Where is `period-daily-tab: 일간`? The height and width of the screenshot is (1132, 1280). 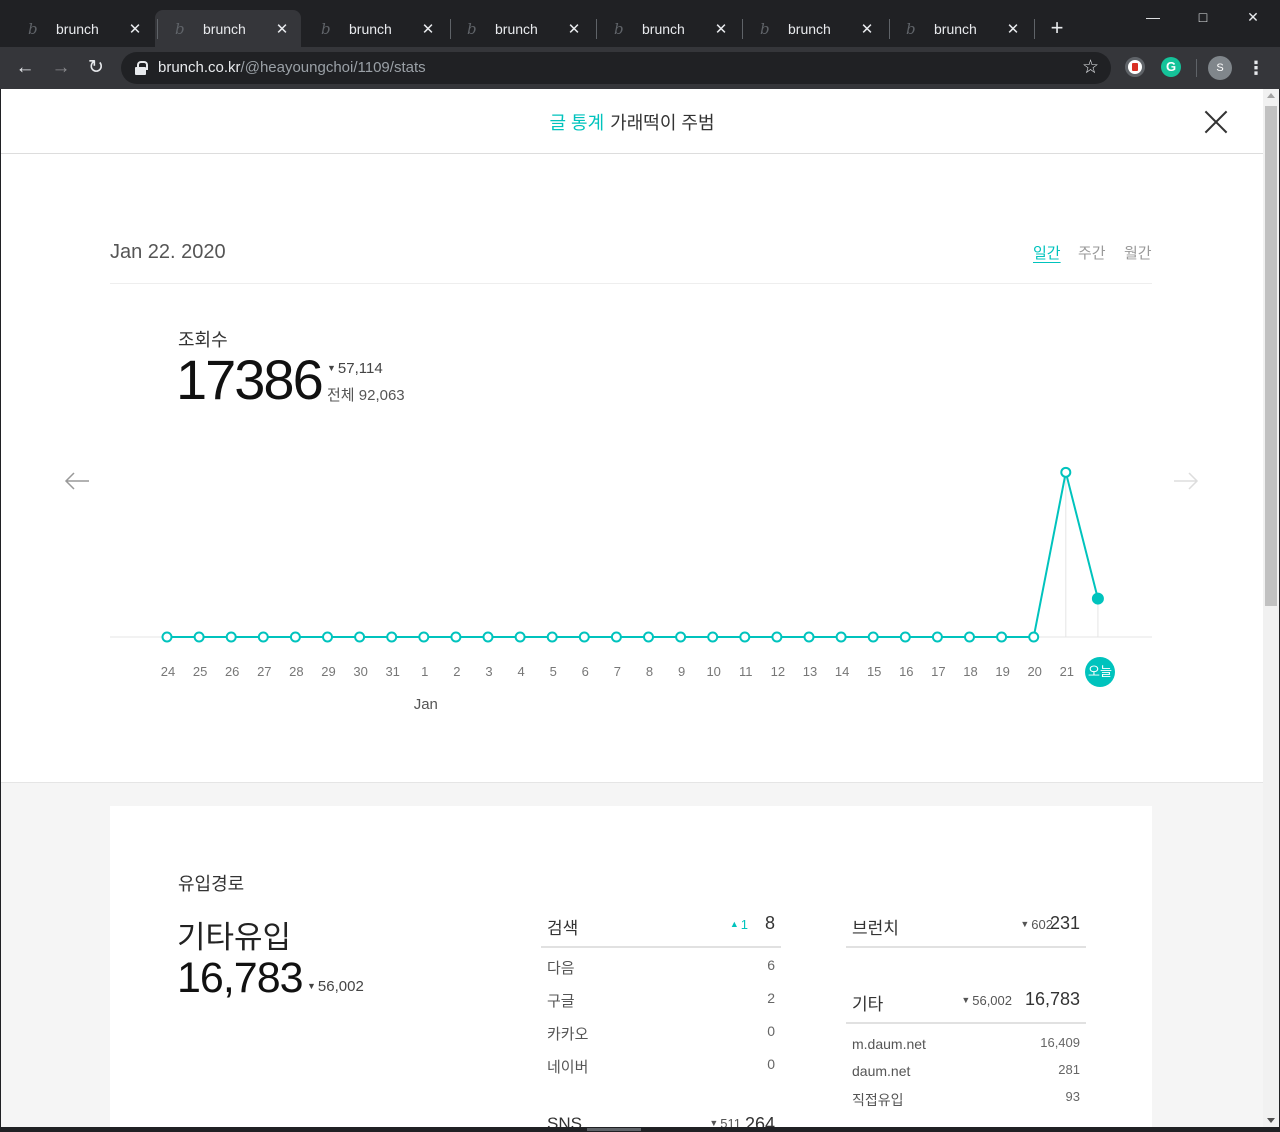 period-daily-tab: 일간 is located at coordinates (1047, 252).